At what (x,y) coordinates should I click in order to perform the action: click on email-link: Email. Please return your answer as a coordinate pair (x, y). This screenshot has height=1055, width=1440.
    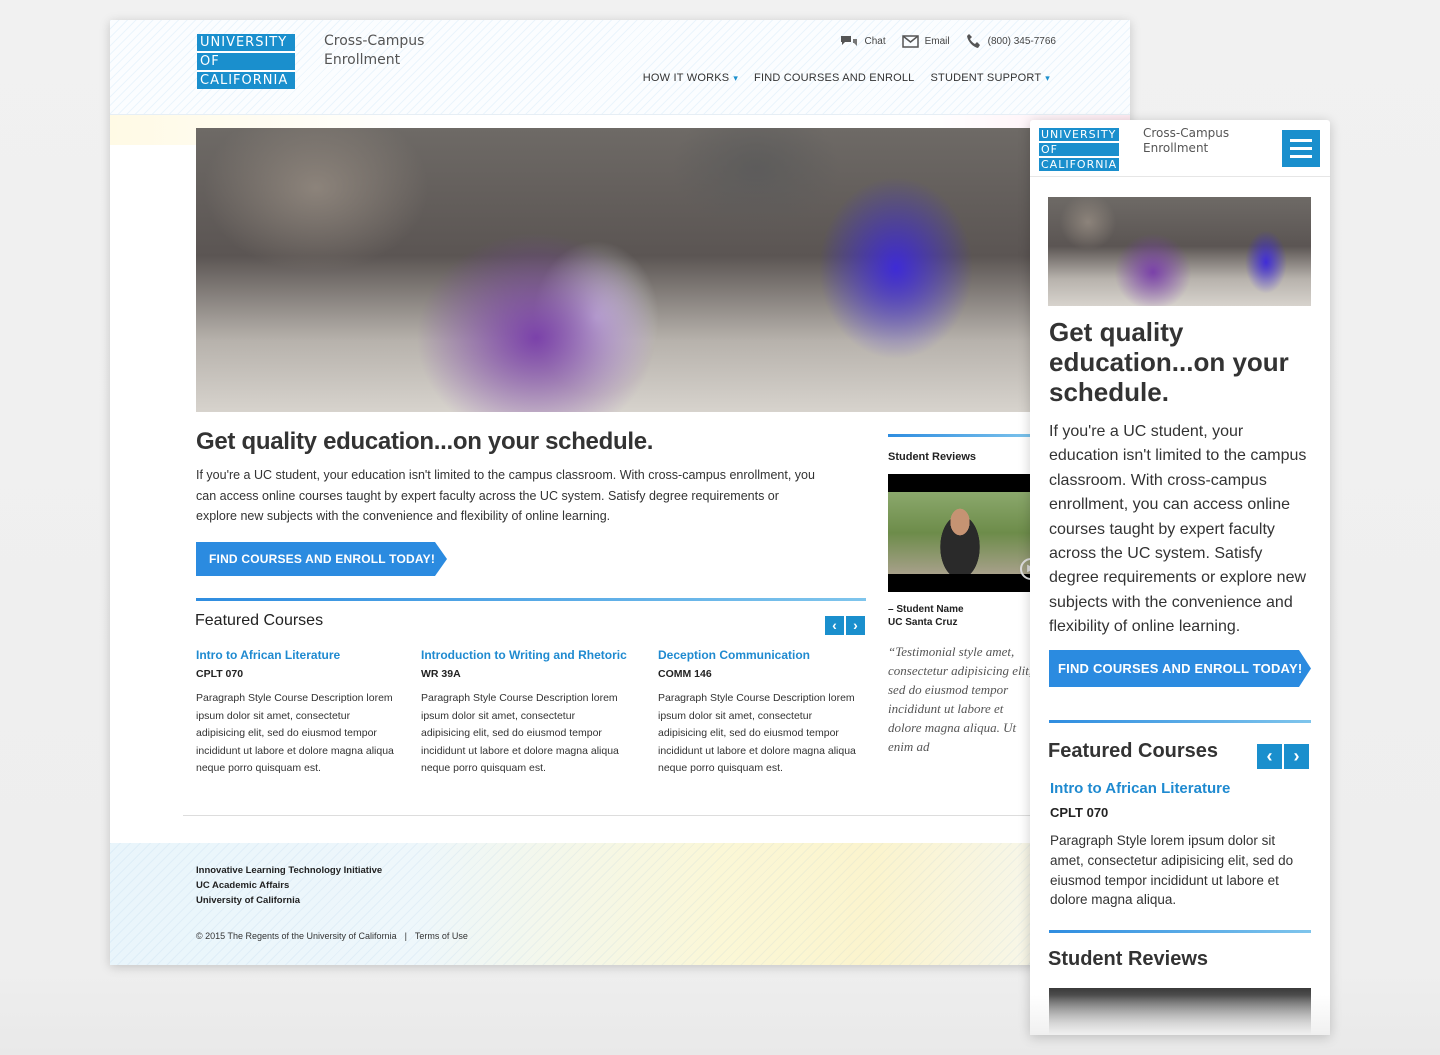
    Looking at the image, I should click on (925, 41).